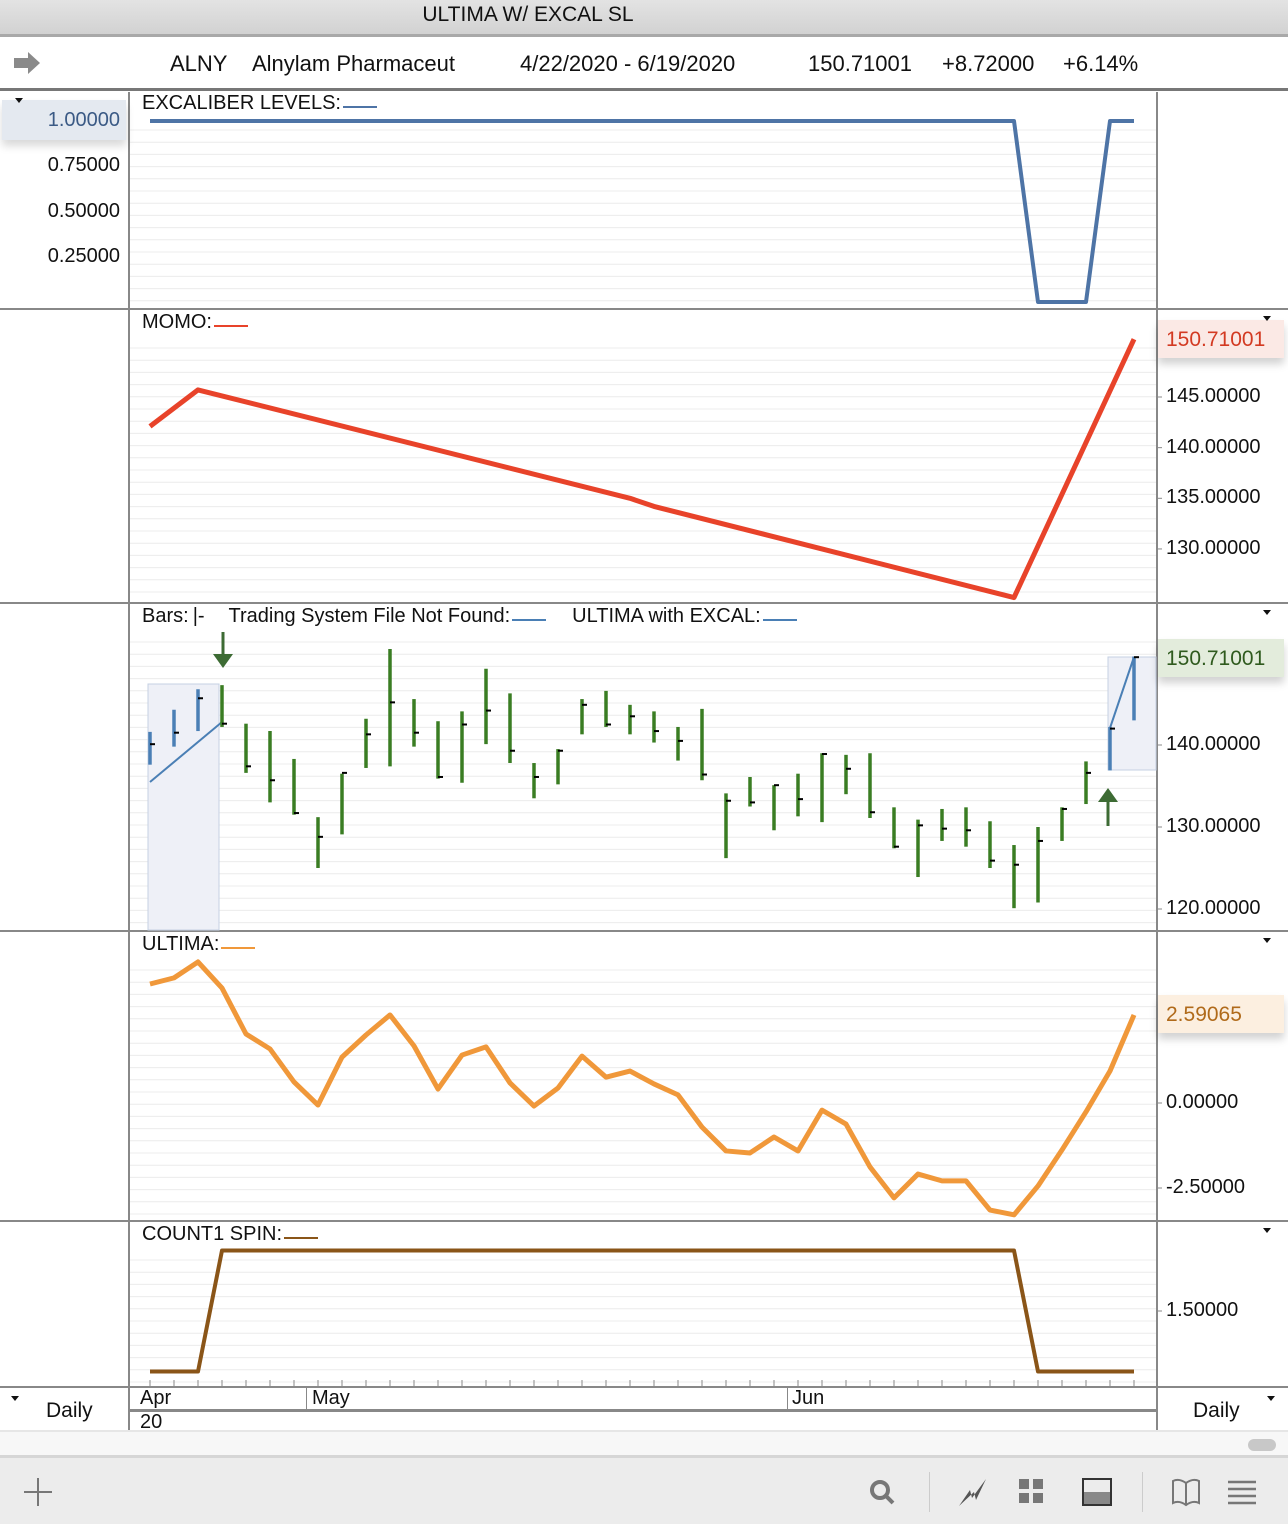 The width and height of the screenshot is (1288, 1524). Describe the element at coordinates (1221, 1014) in the screenshot. I see `ultima-last-value: 2.59065` at that location.